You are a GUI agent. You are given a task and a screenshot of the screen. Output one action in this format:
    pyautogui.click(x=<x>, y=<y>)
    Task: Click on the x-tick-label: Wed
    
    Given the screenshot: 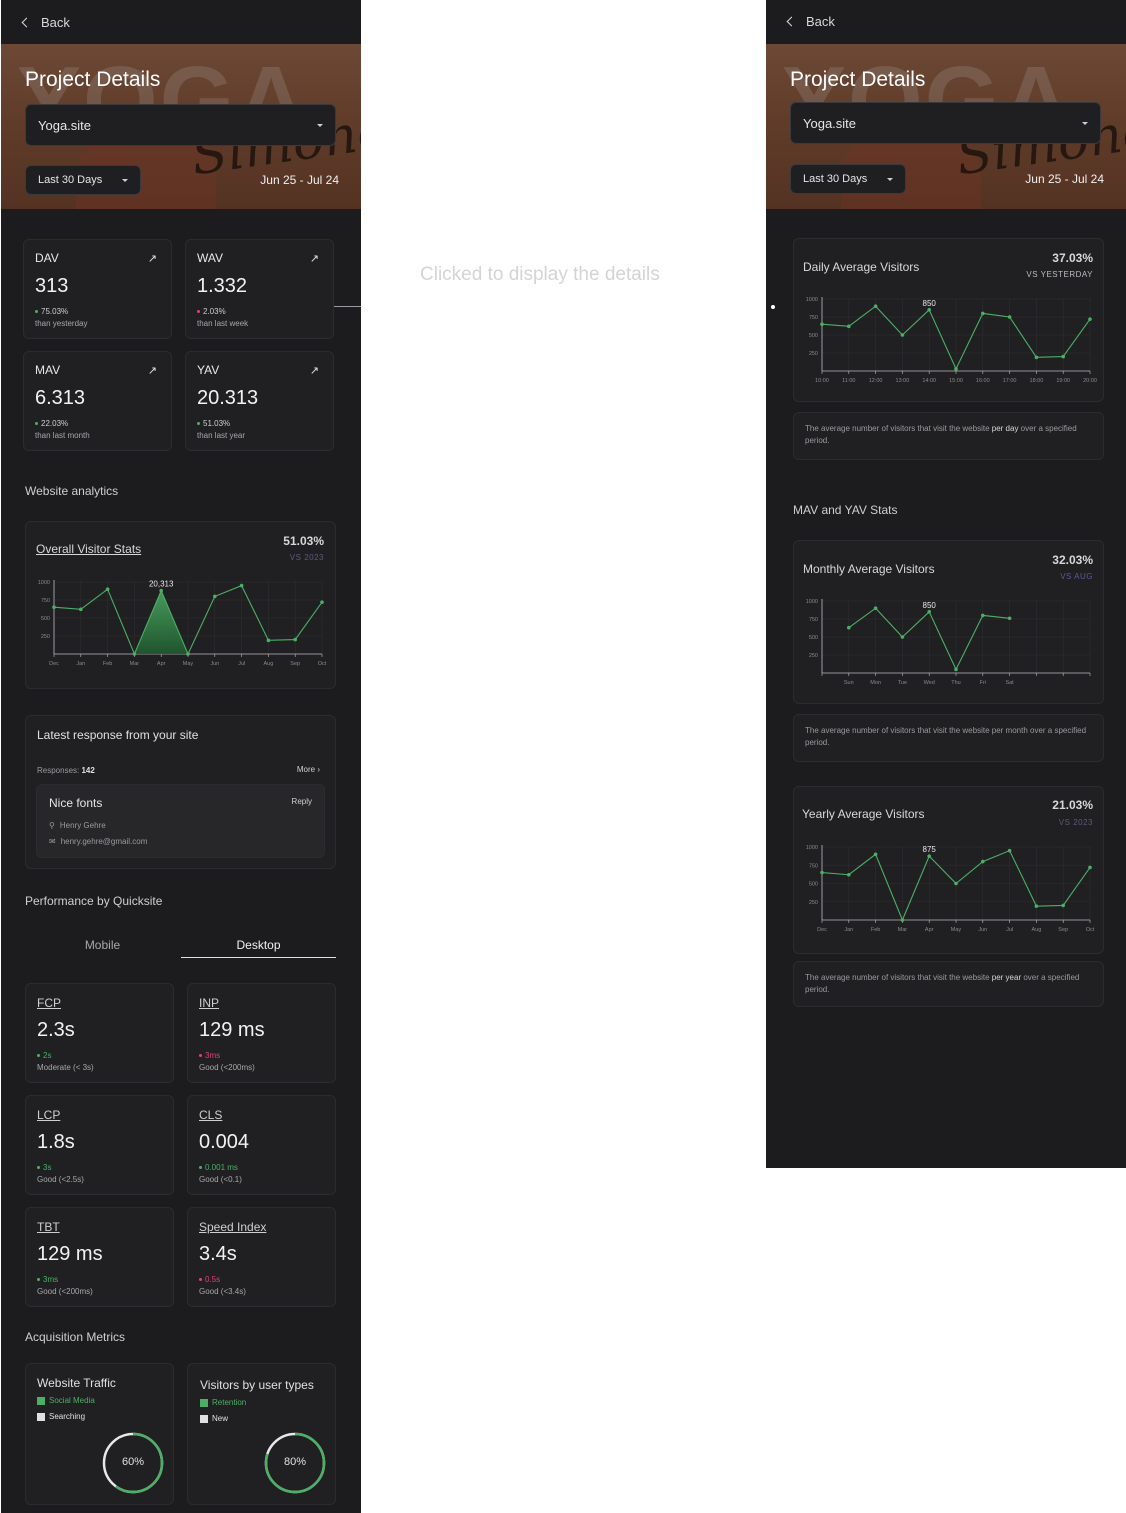 What is the action you would take?
    pyautogui.click(x=929, y=683)
    